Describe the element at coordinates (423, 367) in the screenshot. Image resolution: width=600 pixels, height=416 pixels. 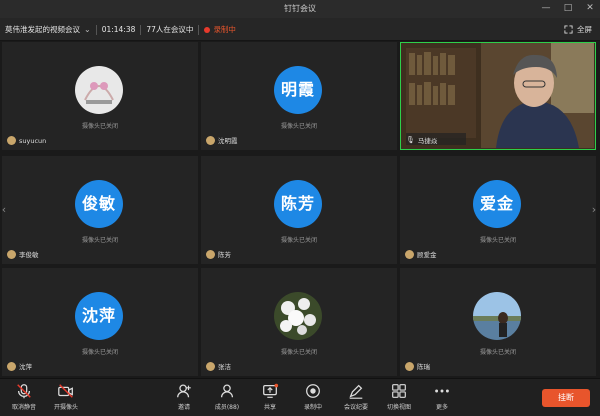
I see `participant-name: 陈瑞` at that location.